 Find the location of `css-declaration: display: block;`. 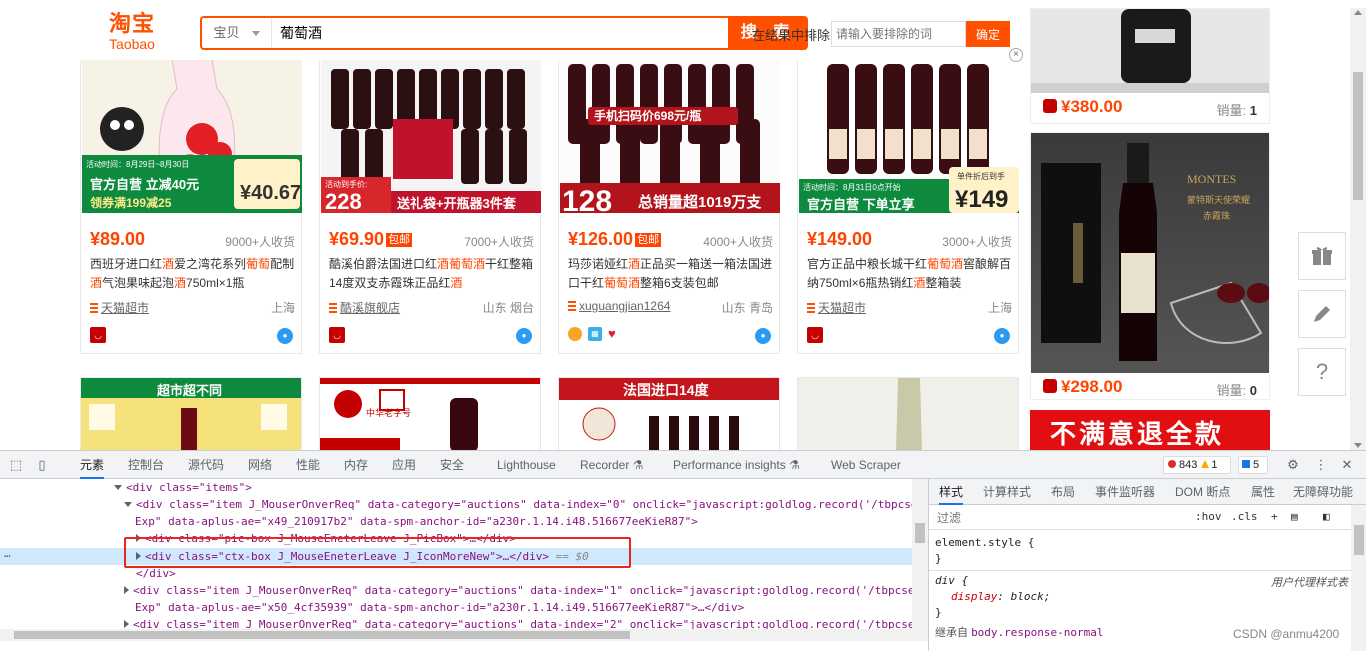

css-declaration: display: block; is located at coordinates (992, 597).